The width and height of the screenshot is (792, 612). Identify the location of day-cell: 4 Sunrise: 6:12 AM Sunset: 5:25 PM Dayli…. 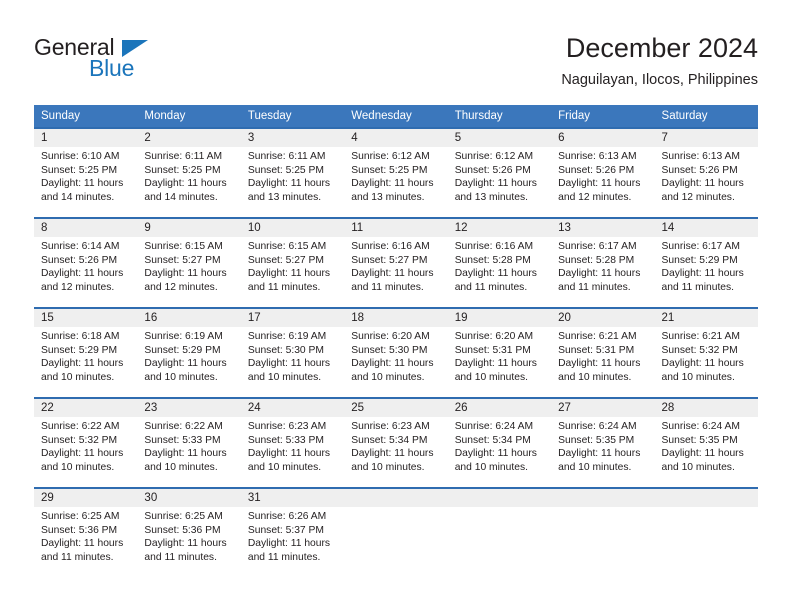
(396, 173).